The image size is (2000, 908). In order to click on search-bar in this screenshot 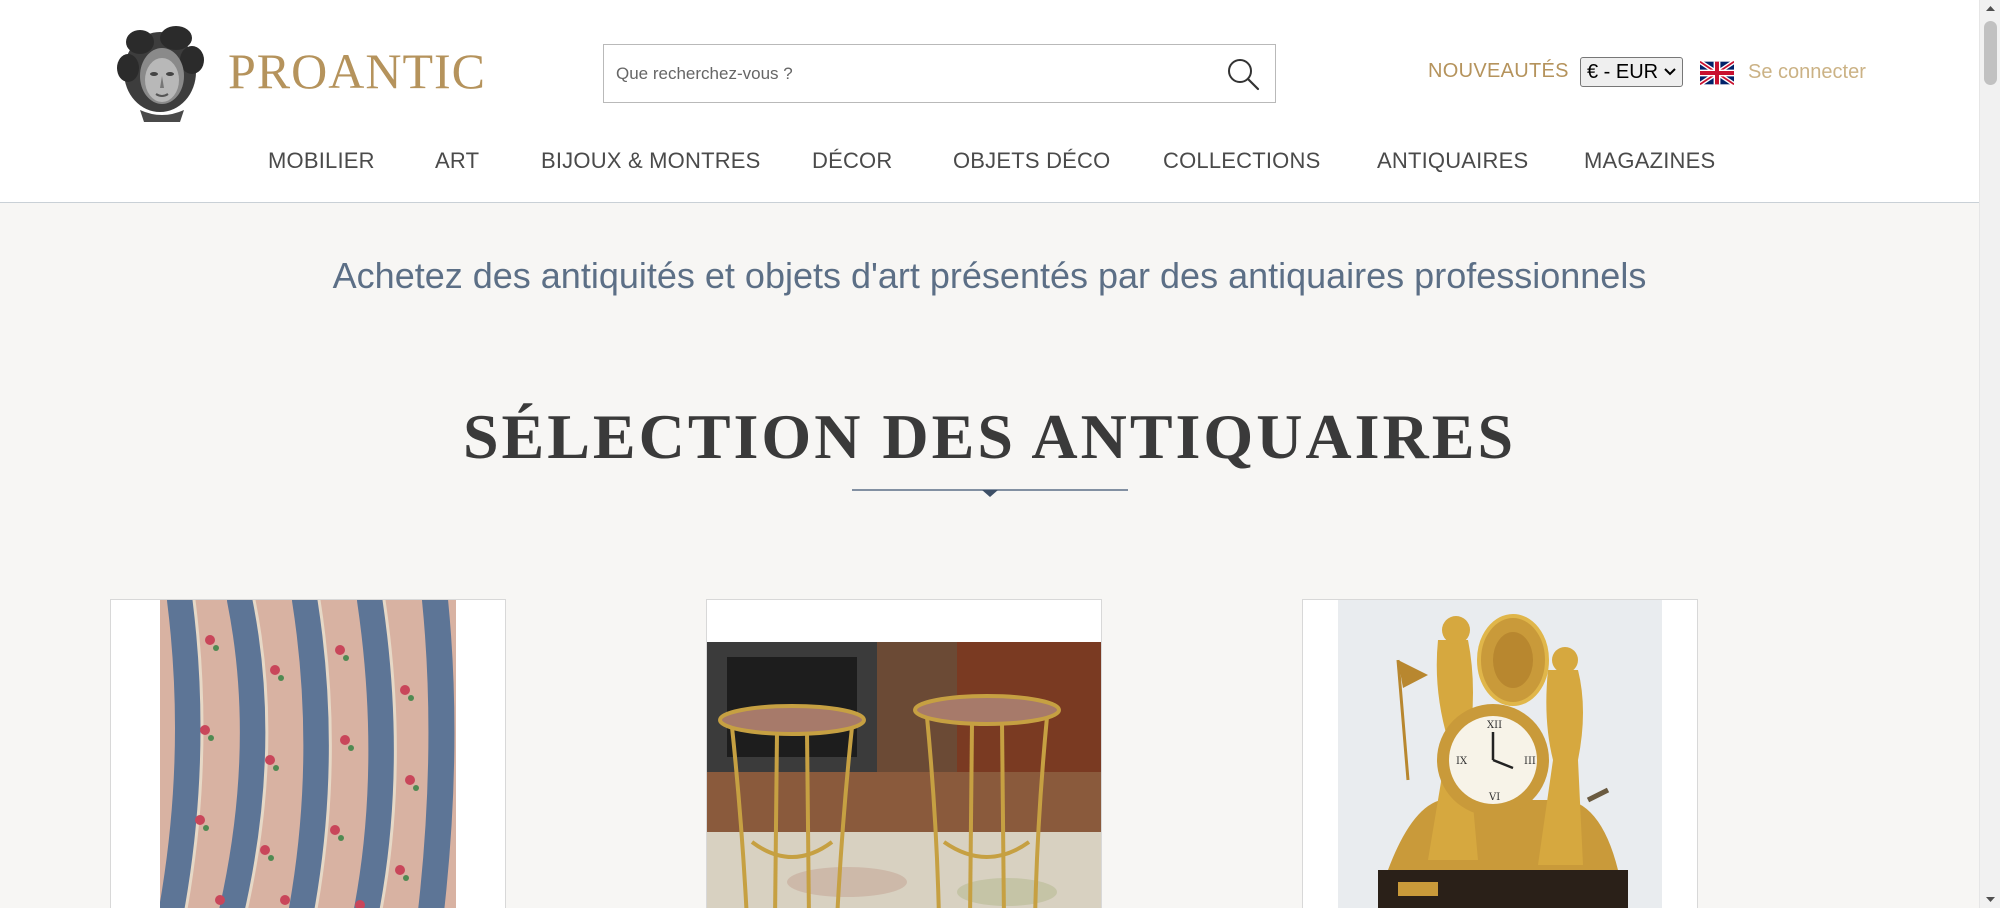, I will do `click(939, 73)`.